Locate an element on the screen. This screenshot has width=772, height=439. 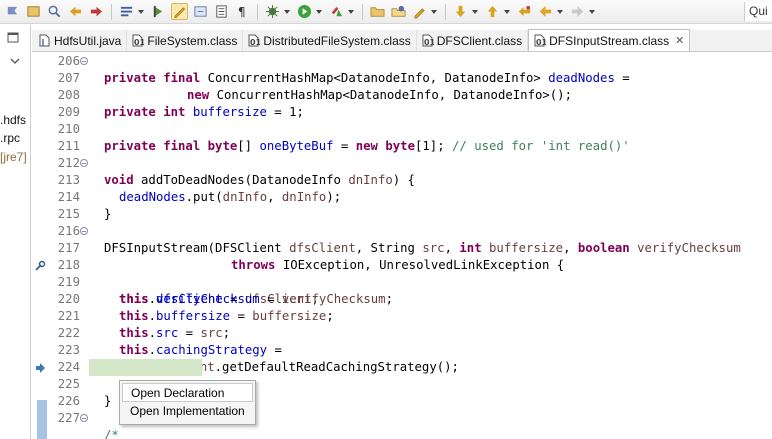
hyperlink-context-menu: Open Declaration Open Implementation is located at coordinates (187, 402).